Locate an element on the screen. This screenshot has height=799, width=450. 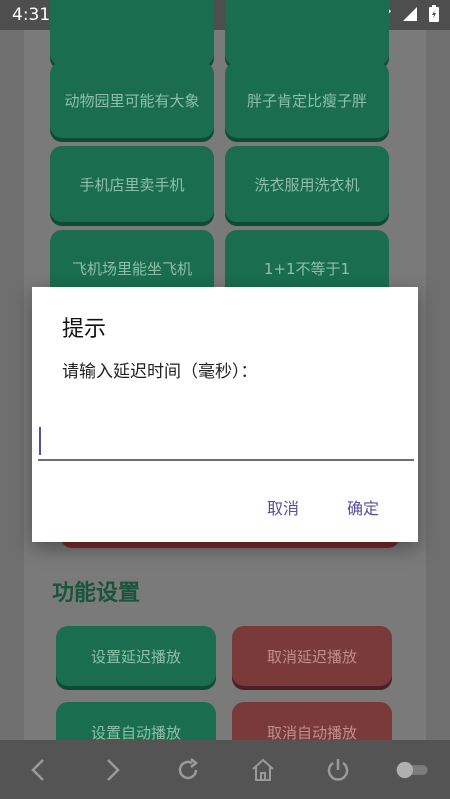
grid-button: 手机店里卖手机 is located at coordinates (132, 184).